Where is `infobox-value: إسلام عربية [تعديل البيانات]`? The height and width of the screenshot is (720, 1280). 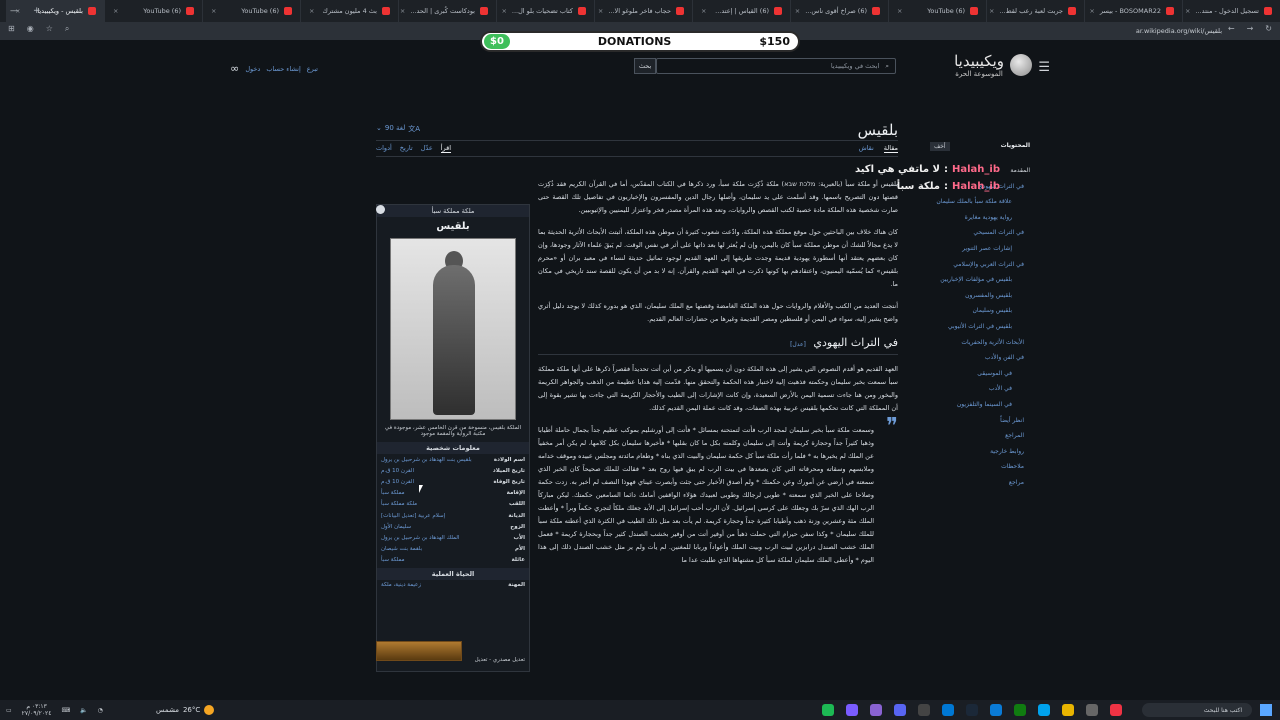
infobox-value: إسلام عربية [تعديل البيانات] is located at coordinates (413, 516).